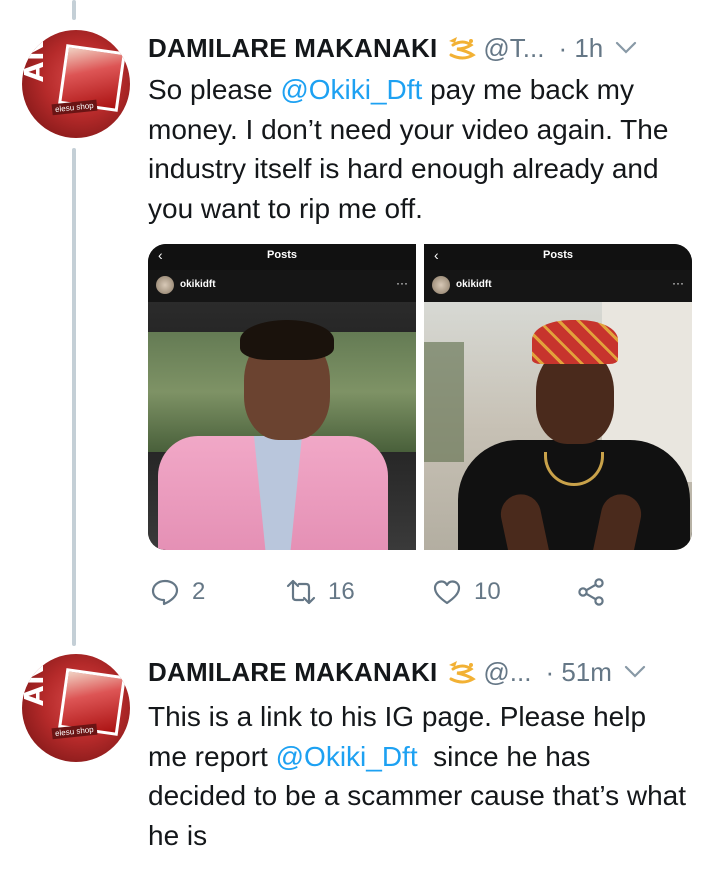 This screenshot has width=716, height=887. I want to click on retweet-button: 16, so click(320, 592).